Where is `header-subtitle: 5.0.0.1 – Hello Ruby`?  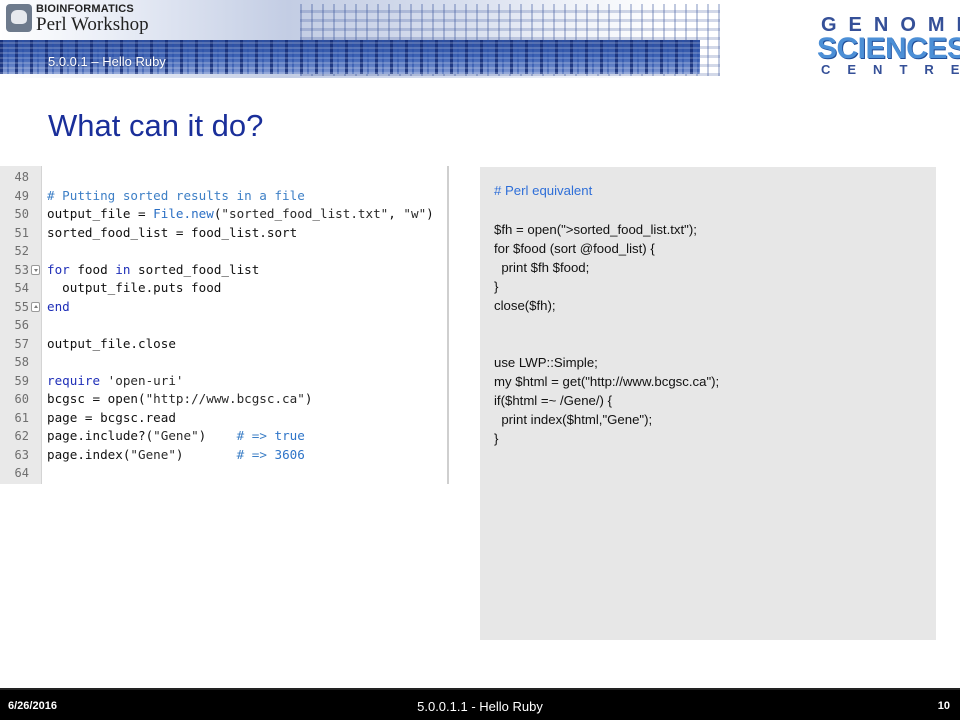 header-subtitle: 5.0.0.1 – Hello Ruby is located at coordinates (107, 61).